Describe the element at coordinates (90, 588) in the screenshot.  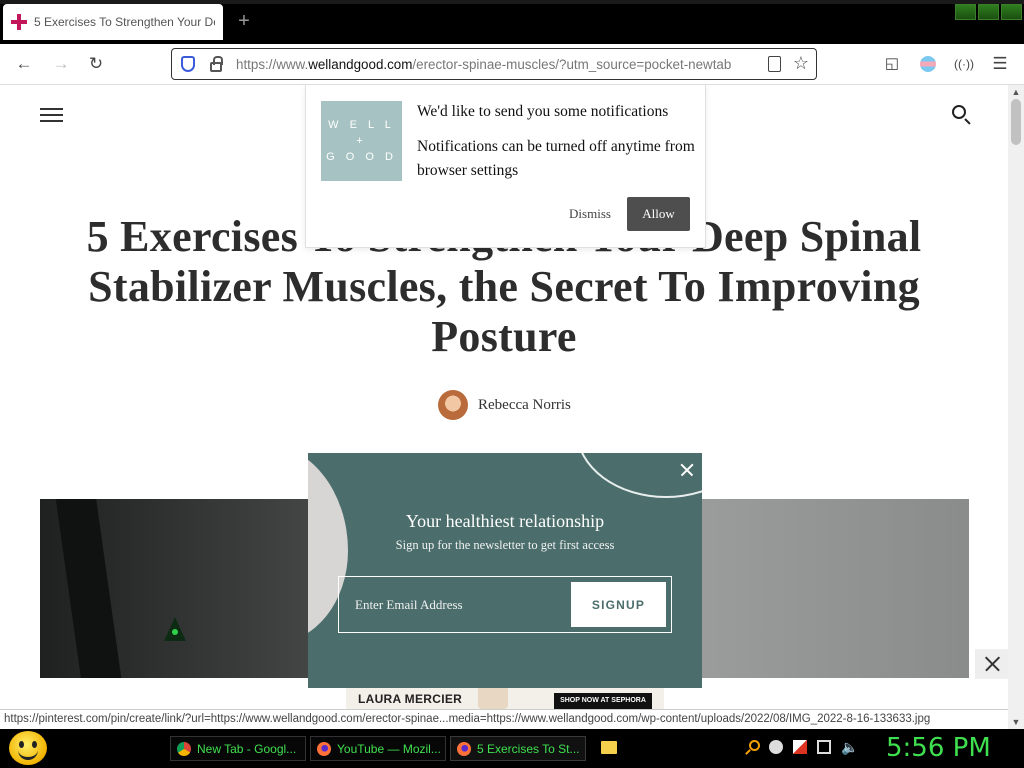
I see `hero-image-shadow` at that location.